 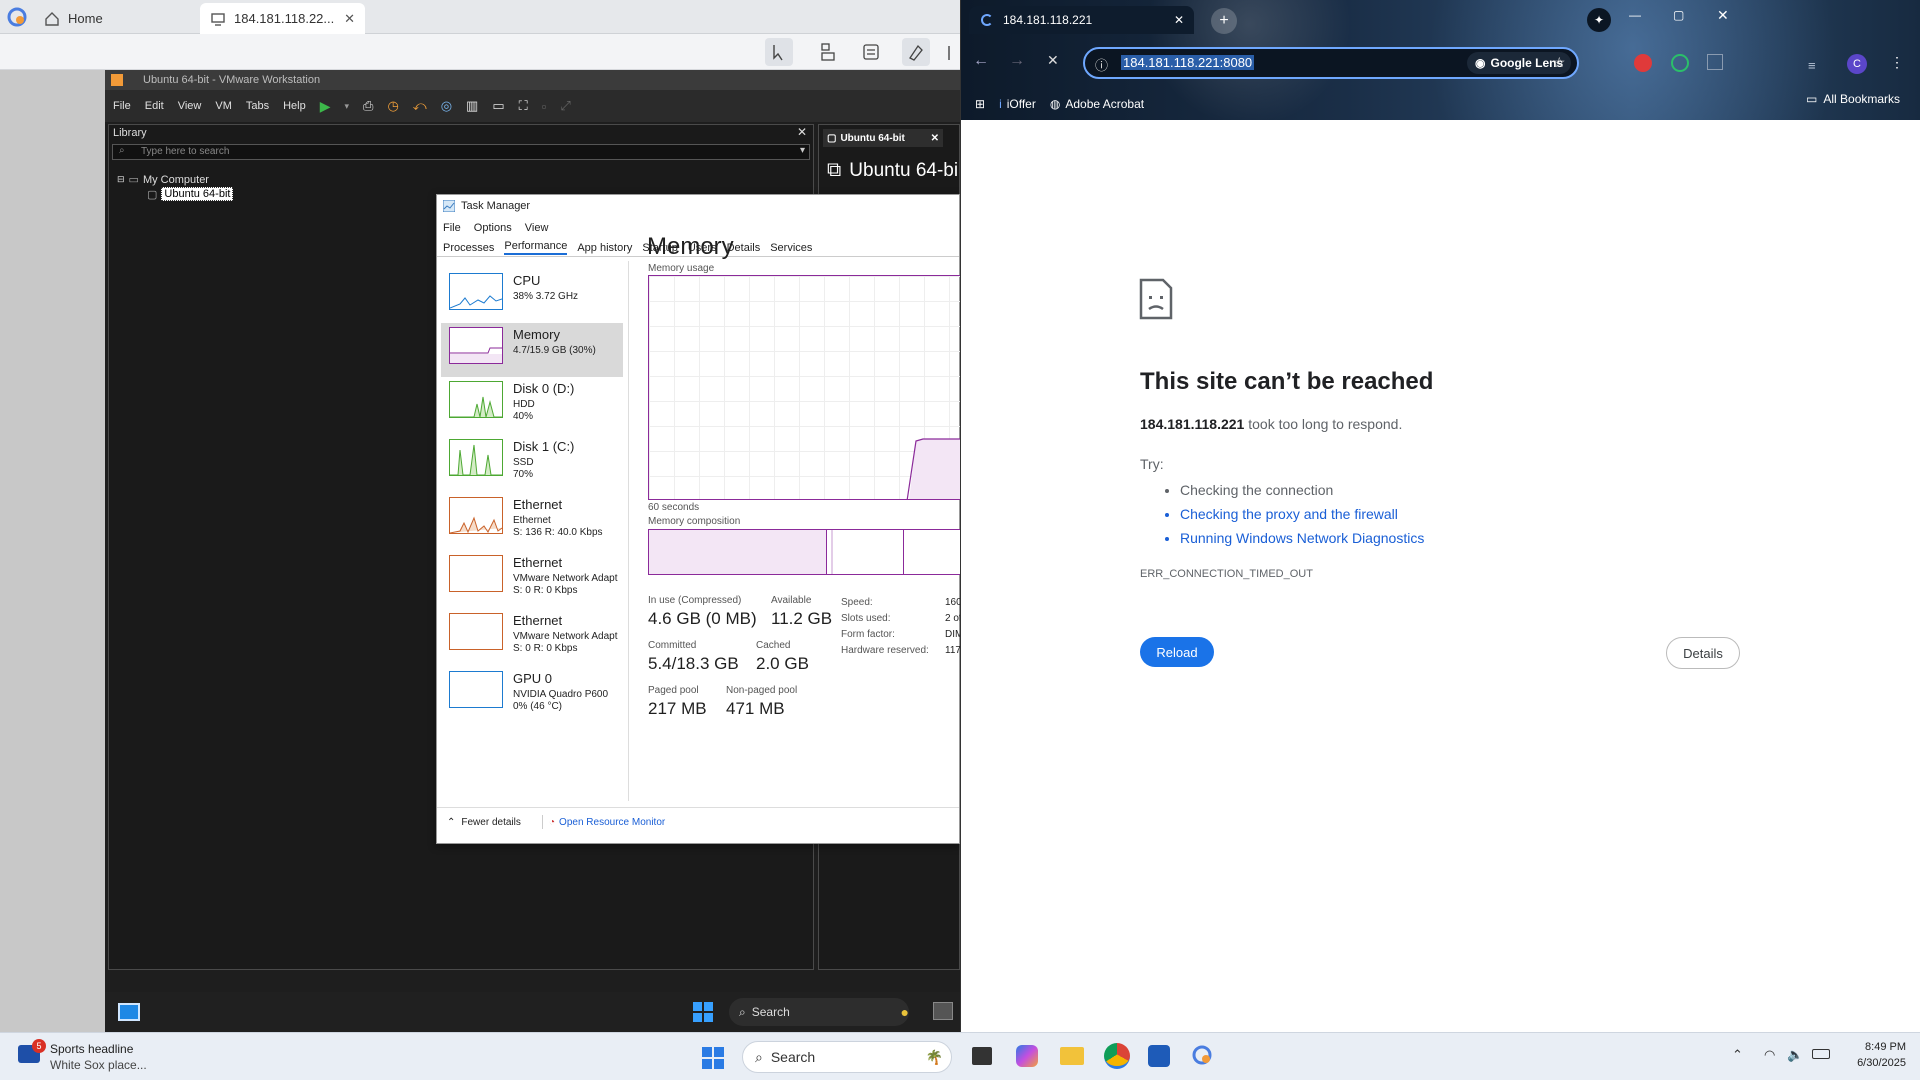 What do you see at coordinates (1081, 20) in the screenshot?
I see `chrome-tab: 184.181.118.221 ✕` at bounding box center [1081, 20].